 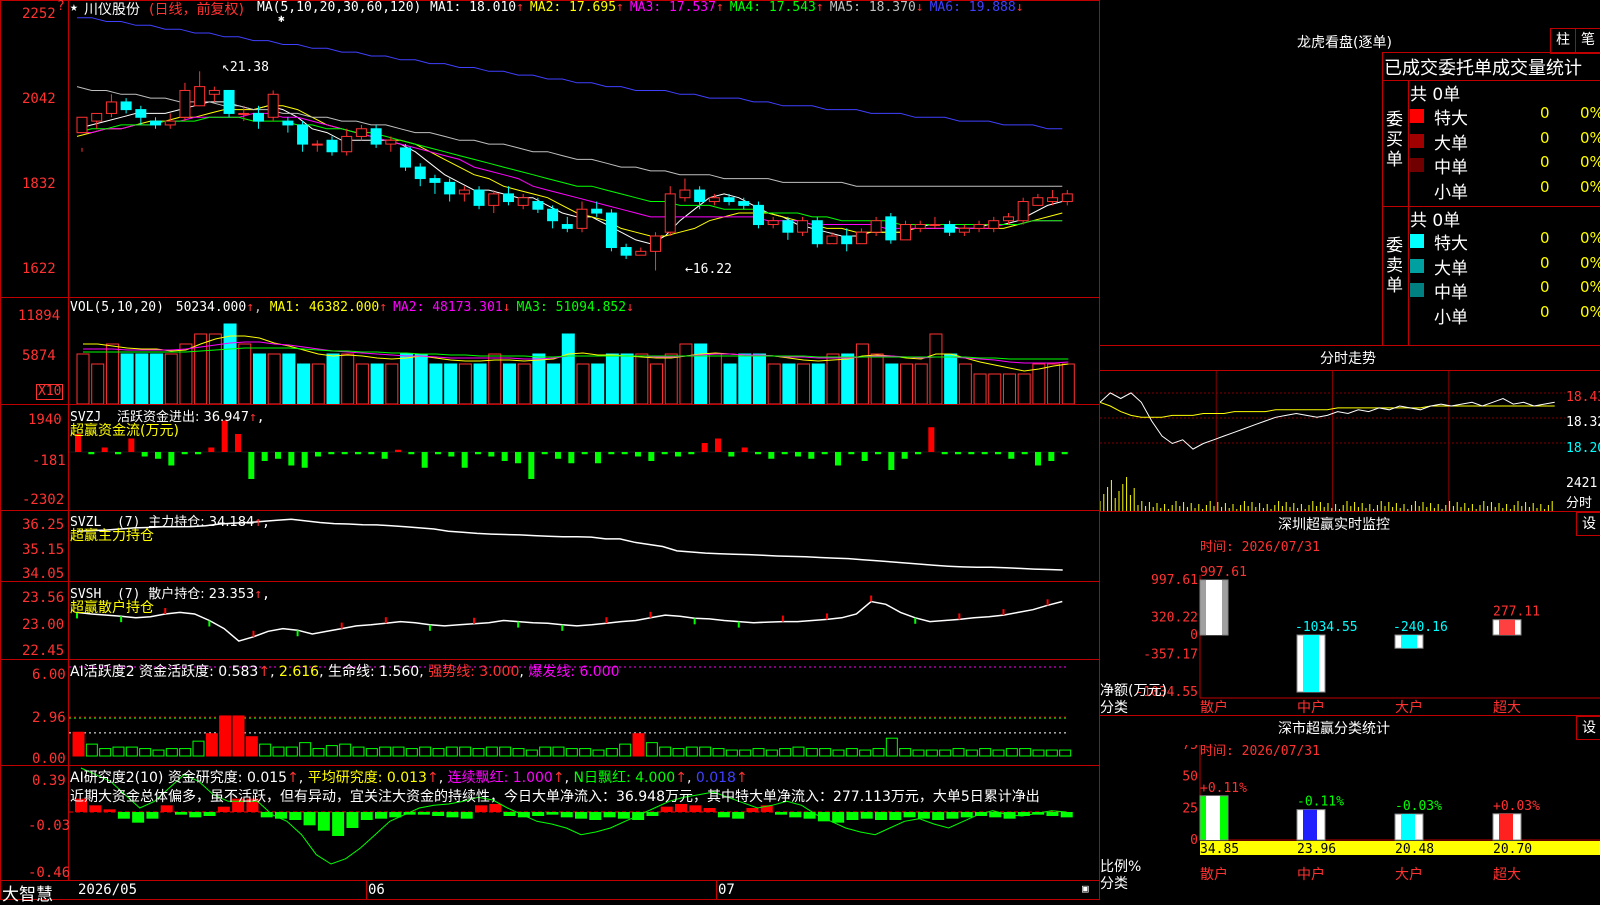 I want to click on fenshi-tick: 18.20, so click(x=1583, y=448).